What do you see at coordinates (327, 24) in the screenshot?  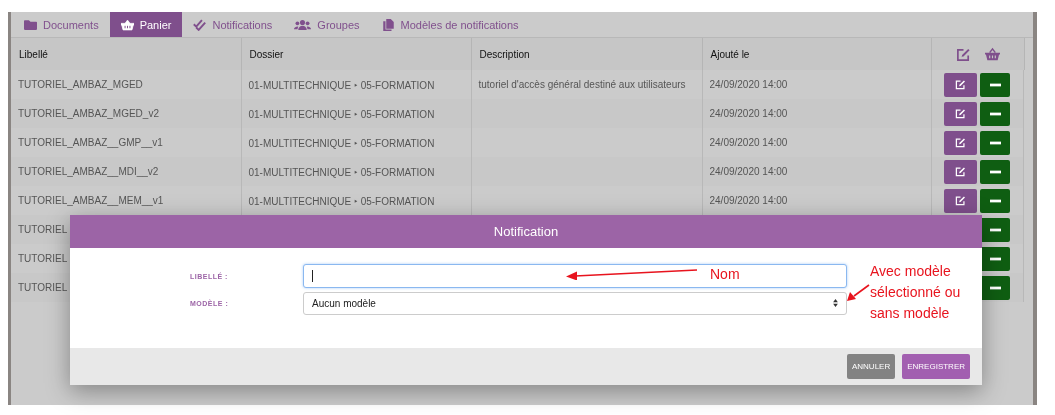 I see `tab: Groupes` at bounding box center [327, 24].